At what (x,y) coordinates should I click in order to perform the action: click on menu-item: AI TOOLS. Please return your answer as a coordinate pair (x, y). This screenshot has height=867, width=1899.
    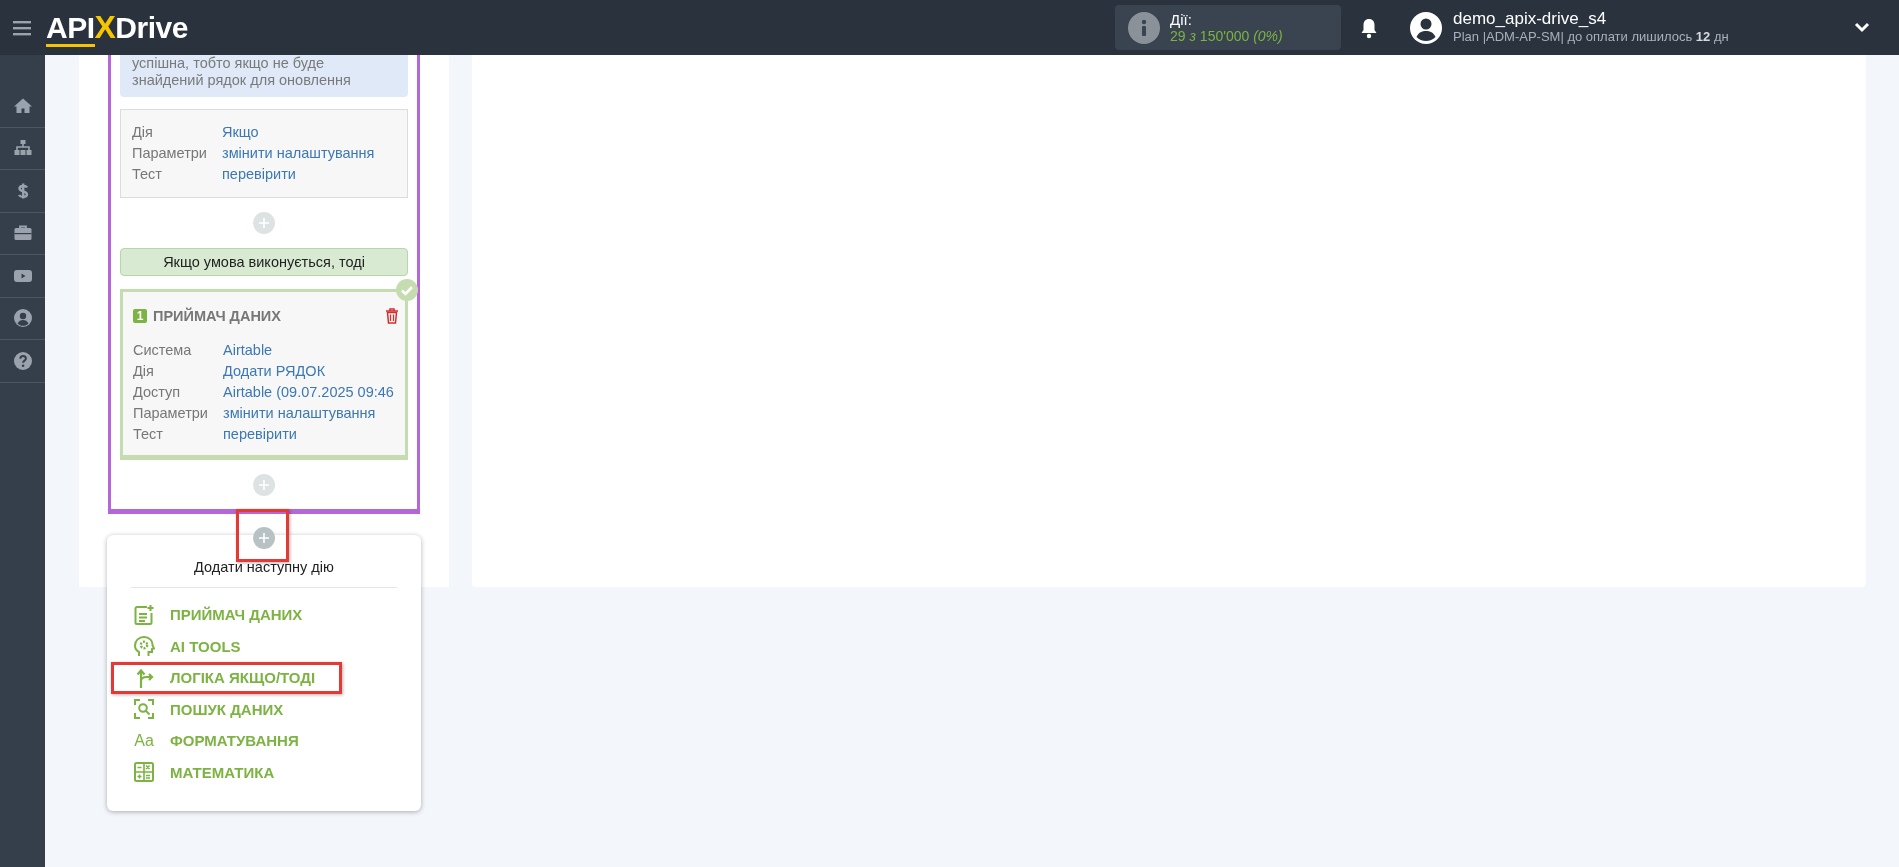
    Looking at the image, I should click on (264, 646).